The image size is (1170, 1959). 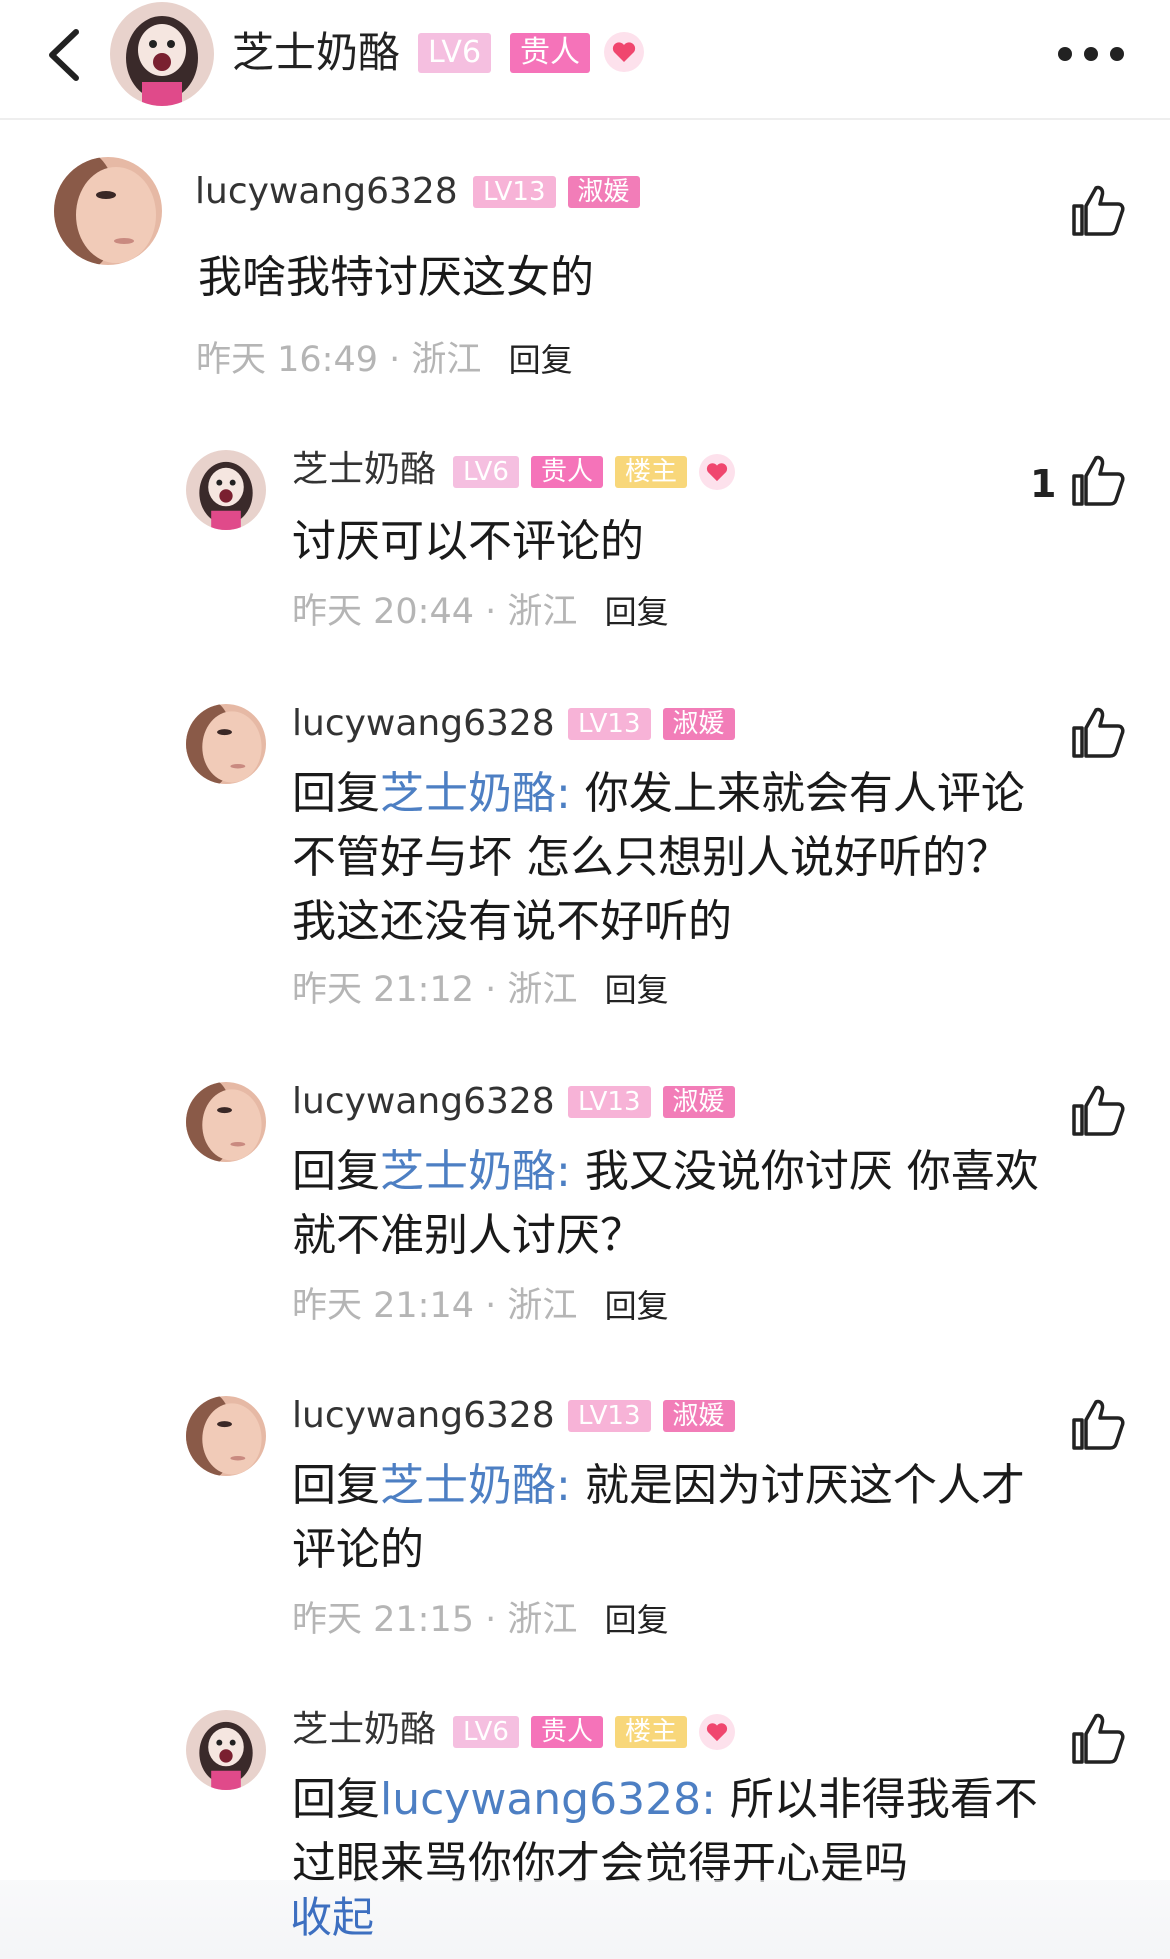 What do you see at coordinates (480, 612) in the screenshot?
I see `comment-meta: 昨天 20:44 · 浙江 回复` at bounding box center [480, 612].